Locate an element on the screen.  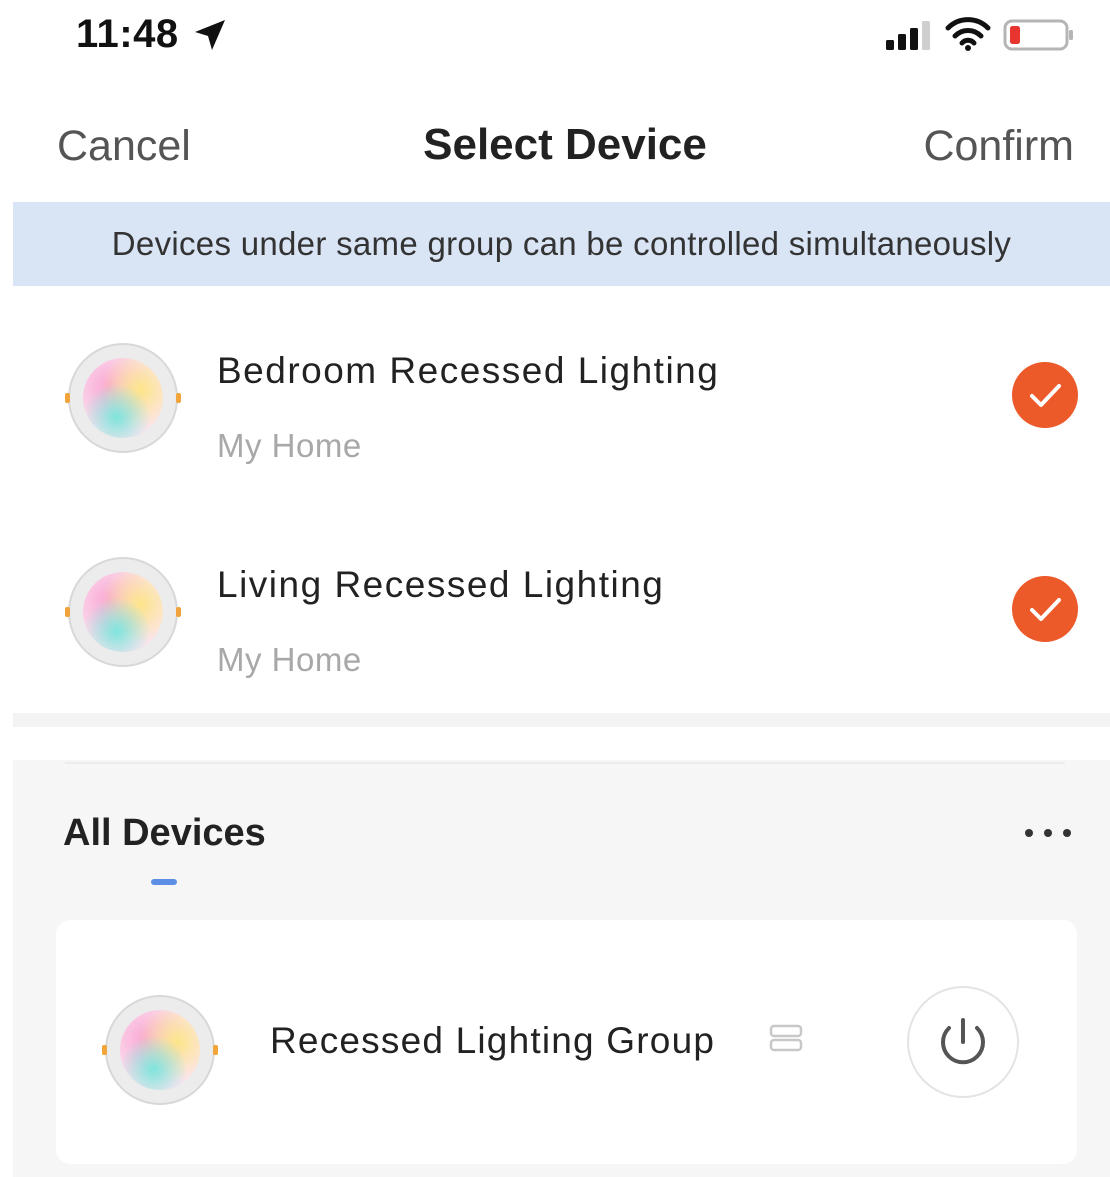
power-icon is located at coordinates (963, 1041).